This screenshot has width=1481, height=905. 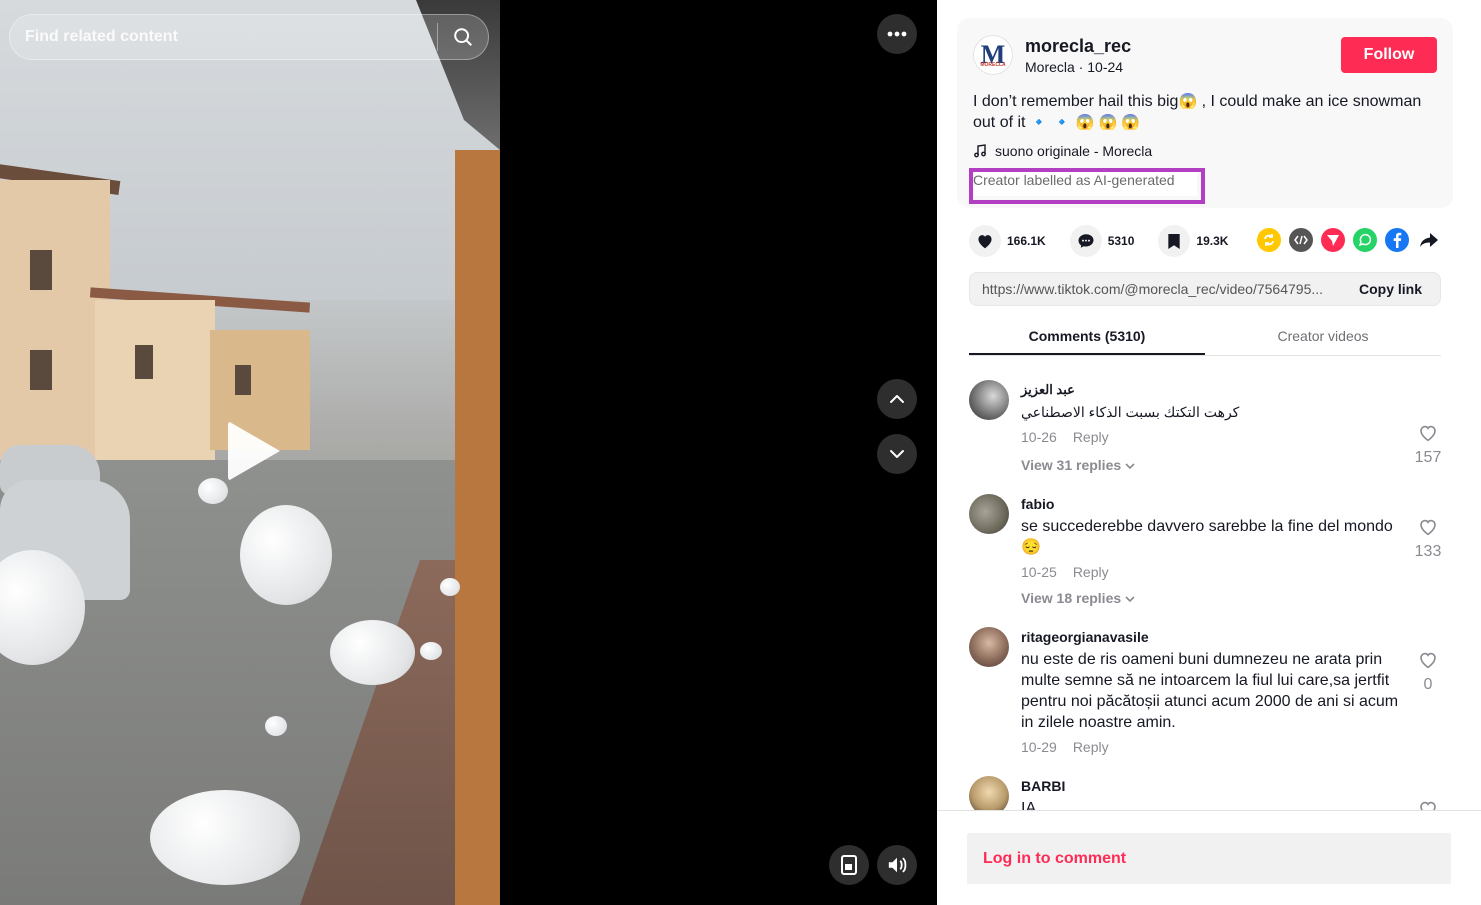 I want to click on whatsapp-icon, so click(x=1365, y=240).